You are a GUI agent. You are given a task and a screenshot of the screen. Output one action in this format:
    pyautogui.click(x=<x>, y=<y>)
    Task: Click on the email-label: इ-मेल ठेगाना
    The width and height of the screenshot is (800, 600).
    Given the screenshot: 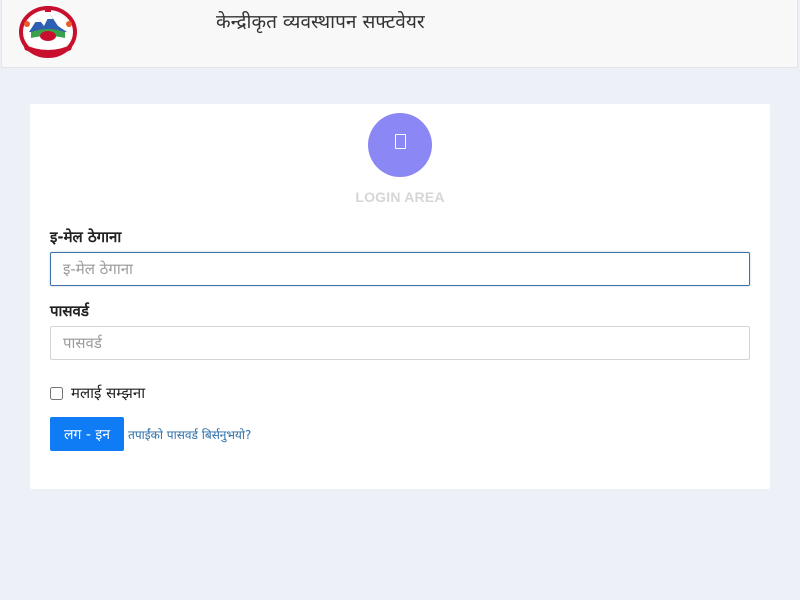 What is the action you would take?
    pyautogui.click(x=86, y=237)
    